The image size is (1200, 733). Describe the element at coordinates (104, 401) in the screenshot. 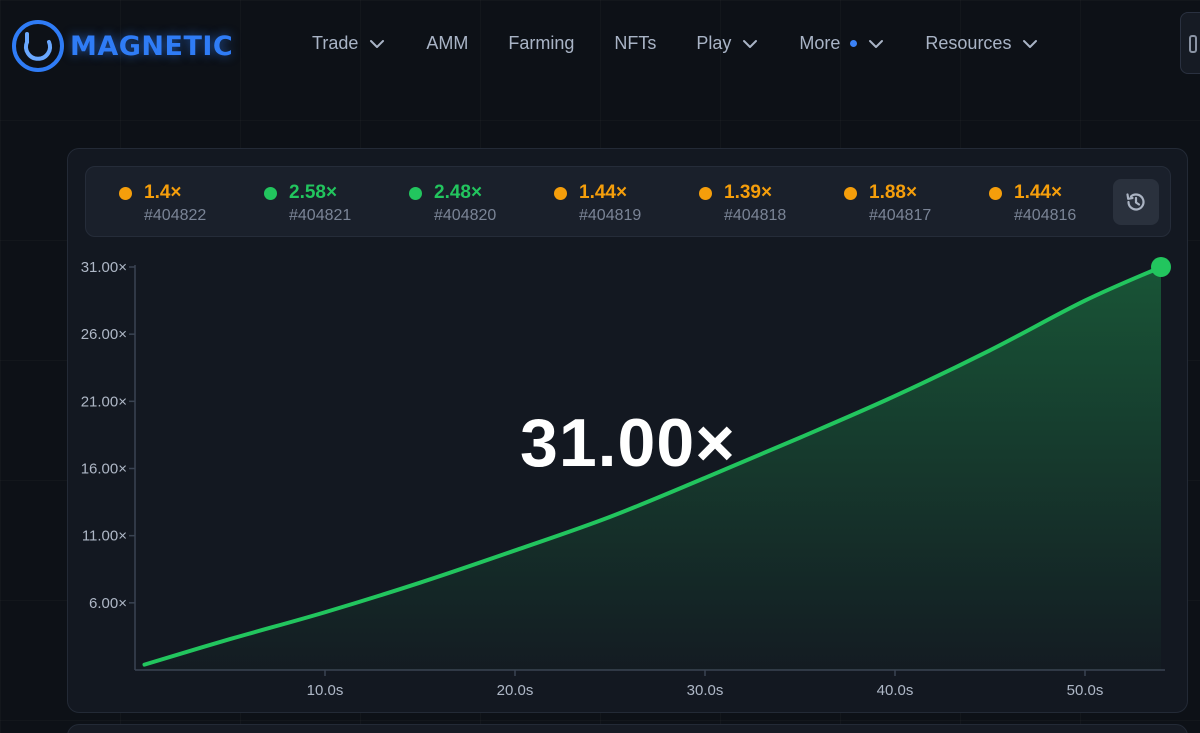

I see `y-tick-label: 21.00×` at that location.